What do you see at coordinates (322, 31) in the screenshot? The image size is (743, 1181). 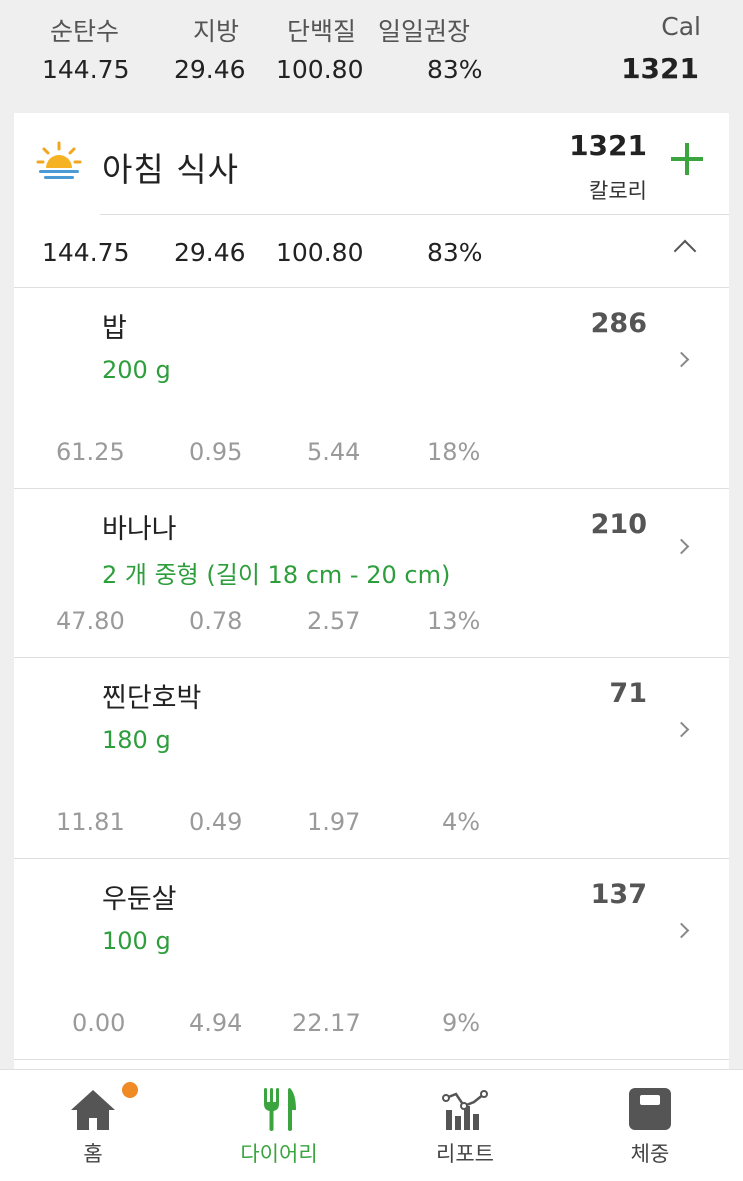 I see `summary-protein-label: 단백질` at bounding box center [322, 31].